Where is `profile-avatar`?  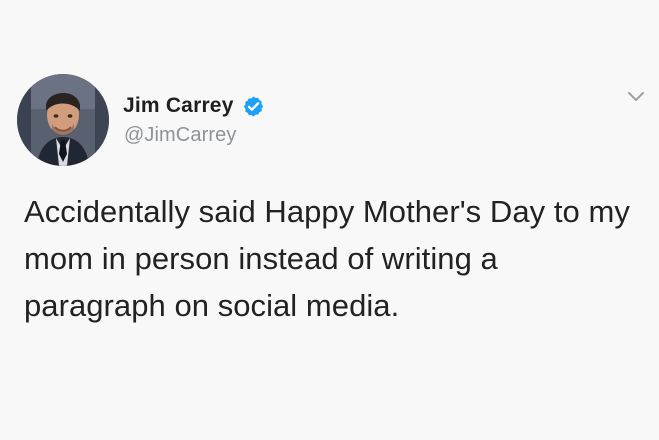
profile-avatar is located at coordinates (63, 120).